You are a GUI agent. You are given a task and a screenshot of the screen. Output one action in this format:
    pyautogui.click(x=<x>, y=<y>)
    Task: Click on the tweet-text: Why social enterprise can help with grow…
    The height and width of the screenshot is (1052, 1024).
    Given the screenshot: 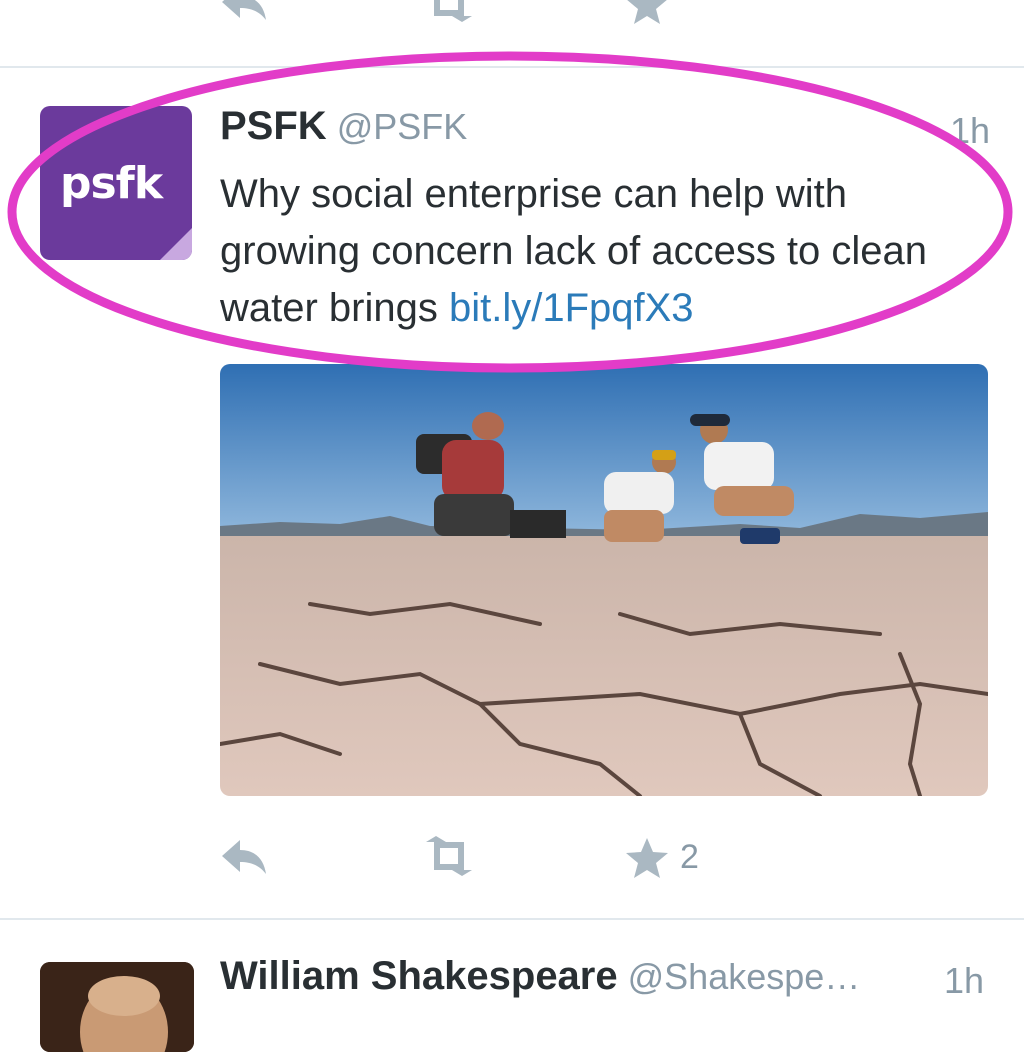 What is the action you would take?
    pyautogui.click(x=600, y=251)
    